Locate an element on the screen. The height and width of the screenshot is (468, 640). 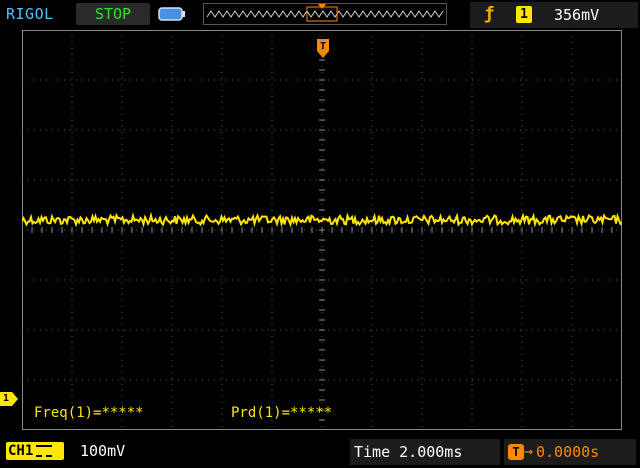
channel1-marker-label: 1 is located at coordinates (6, 398).